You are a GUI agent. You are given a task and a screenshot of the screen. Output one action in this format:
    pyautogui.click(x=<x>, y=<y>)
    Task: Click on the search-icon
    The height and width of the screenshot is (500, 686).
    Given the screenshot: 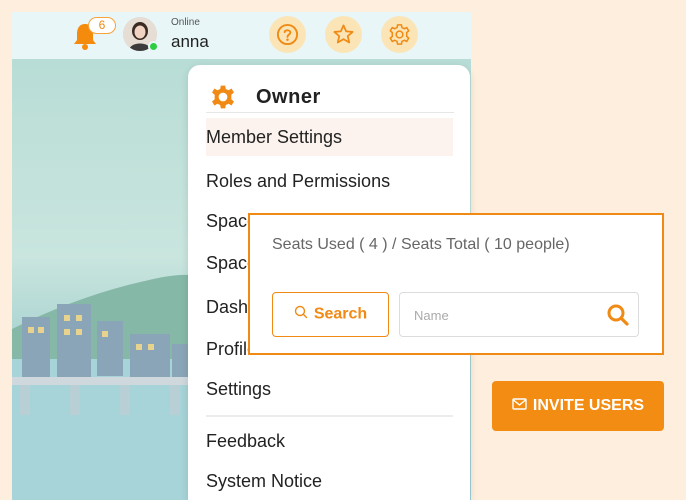 What is the action you would take?
    pyautogui.click(x=301, y=314)
    